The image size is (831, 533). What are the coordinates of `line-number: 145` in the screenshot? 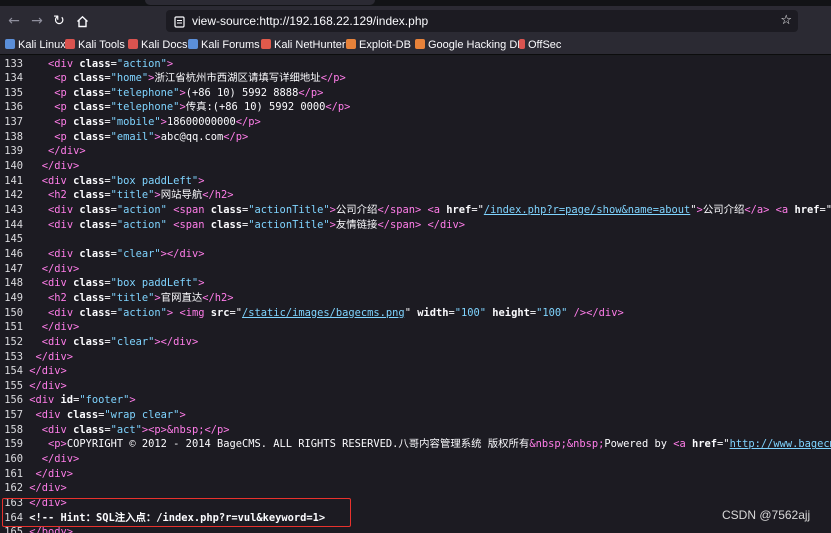 It's located at (13, 239).